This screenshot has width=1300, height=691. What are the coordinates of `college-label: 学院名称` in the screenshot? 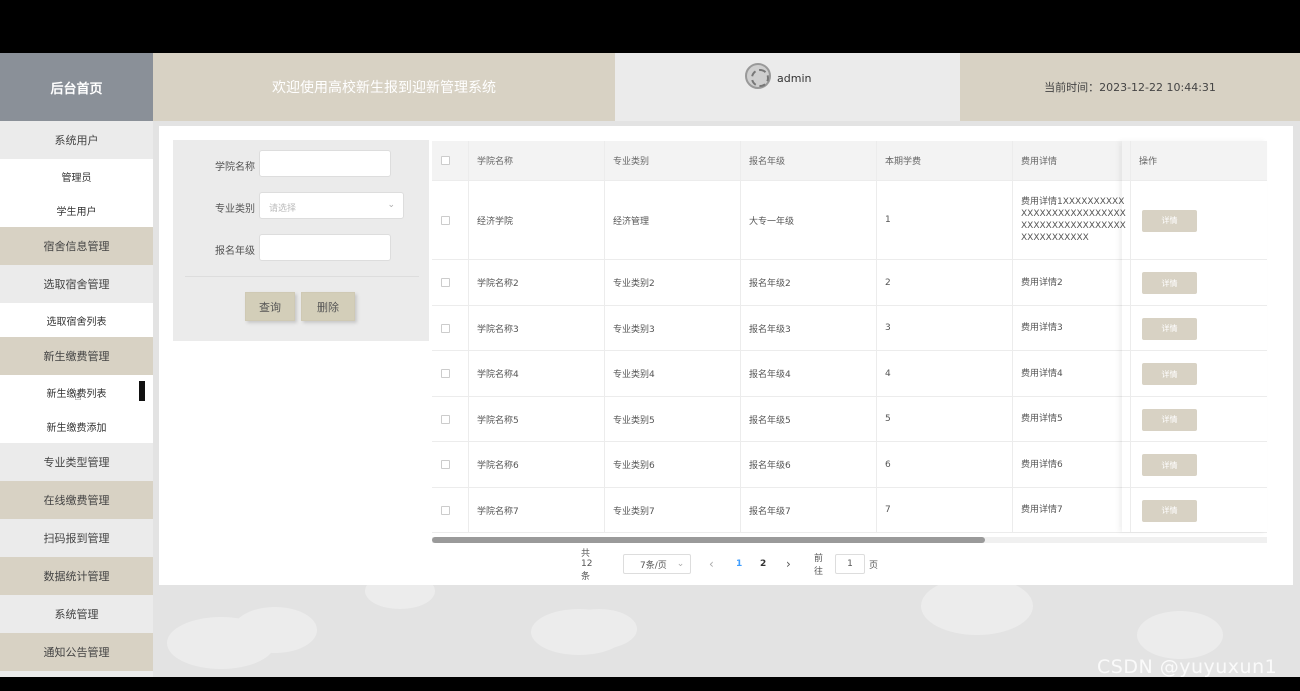 It's located at (235, 167).